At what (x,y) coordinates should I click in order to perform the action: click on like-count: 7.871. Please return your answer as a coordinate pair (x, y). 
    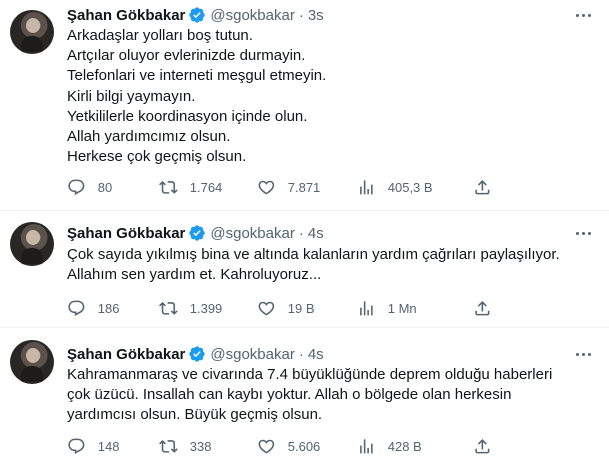
    Looking at the image, I should click on (304, 187).